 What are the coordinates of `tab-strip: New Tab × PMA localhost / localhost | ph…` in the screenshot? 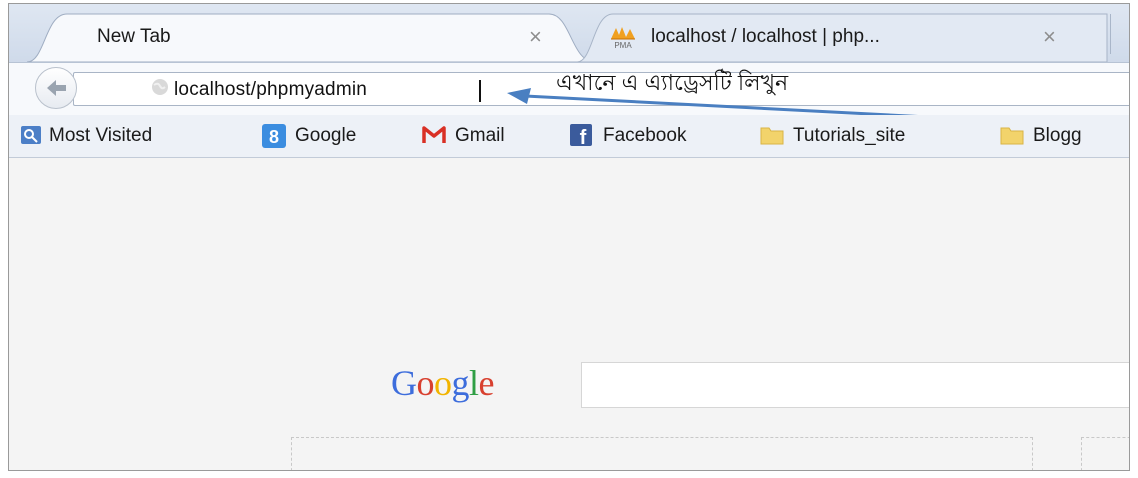 It's located at (569, 33).